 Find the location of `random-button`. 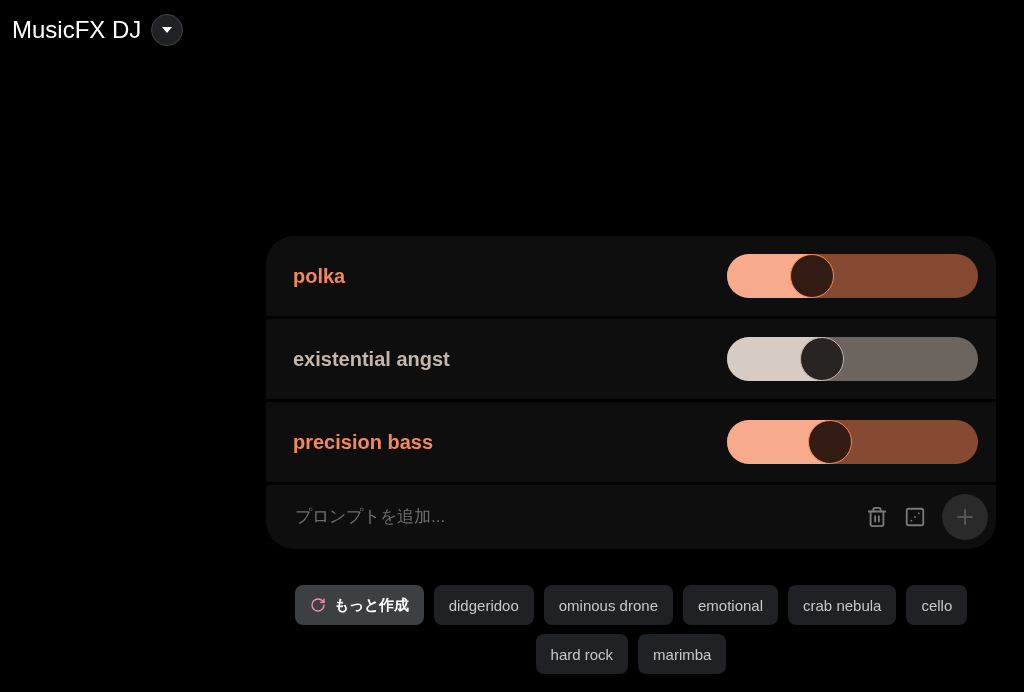

random-button is located at coordinates (915, 517).